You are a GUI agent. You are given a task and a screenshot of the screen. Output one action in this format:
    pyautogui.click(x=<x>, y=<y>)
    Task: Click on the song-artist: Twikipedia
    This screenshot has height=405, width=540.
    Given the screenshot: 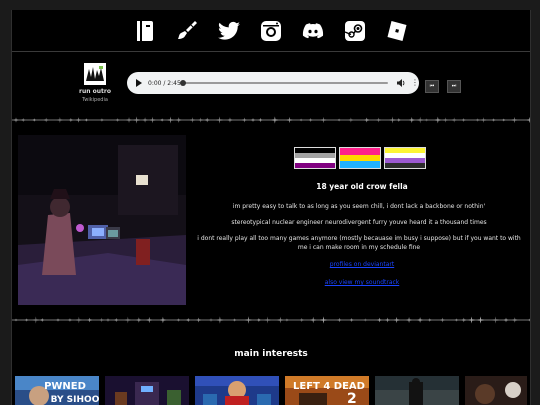 What is the action you would take?
    pyautogui.click(x=95, y=100)
    